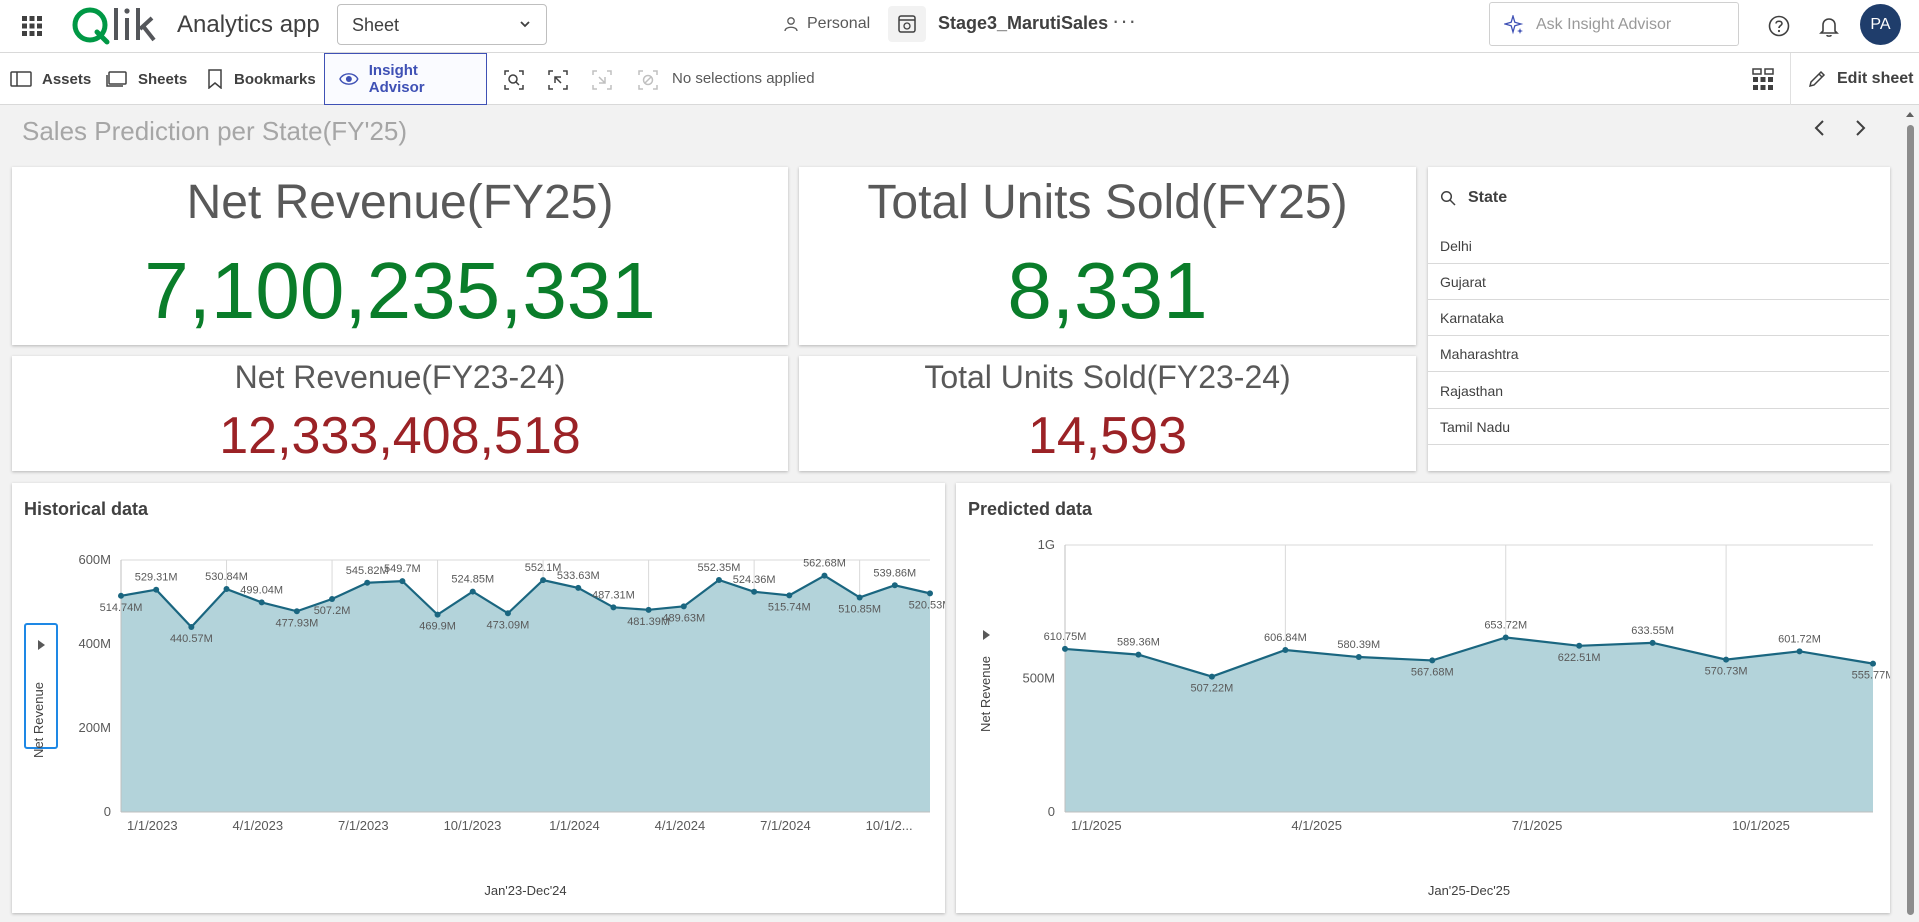 The width and height of the screenshot is (1919, 922). What do you see at coordinates (258, 825) in the screenshot?
I see `x-tick-label: 4/1/2023` at bounding box center [258, 825].